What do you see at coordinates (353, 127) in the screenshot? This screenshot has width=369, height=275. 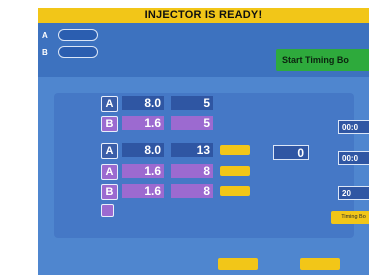 I see `right-box1-field: 00:0` at bounding box center [353, 127].